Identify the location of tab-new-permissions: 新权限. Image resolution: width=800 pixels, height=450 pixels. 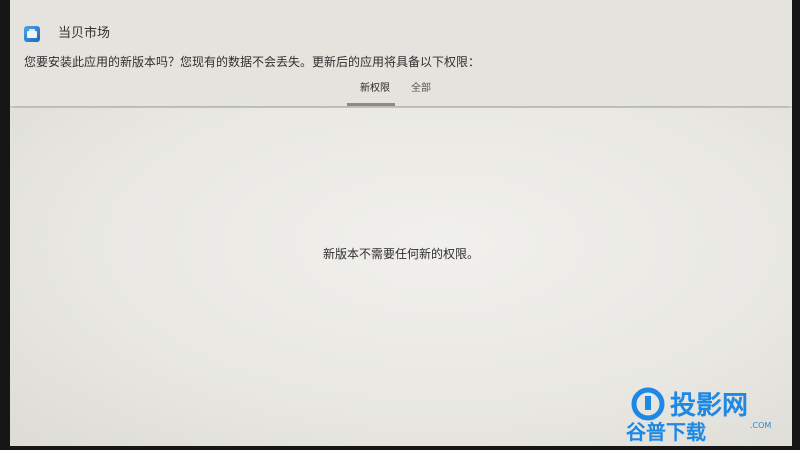
(375, 89).